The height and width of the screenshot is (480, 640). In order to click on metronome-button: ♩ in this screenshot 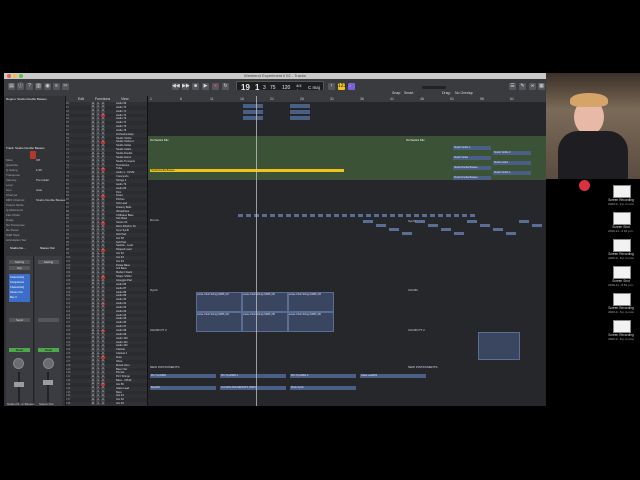, I will do `click(351, 86)`.